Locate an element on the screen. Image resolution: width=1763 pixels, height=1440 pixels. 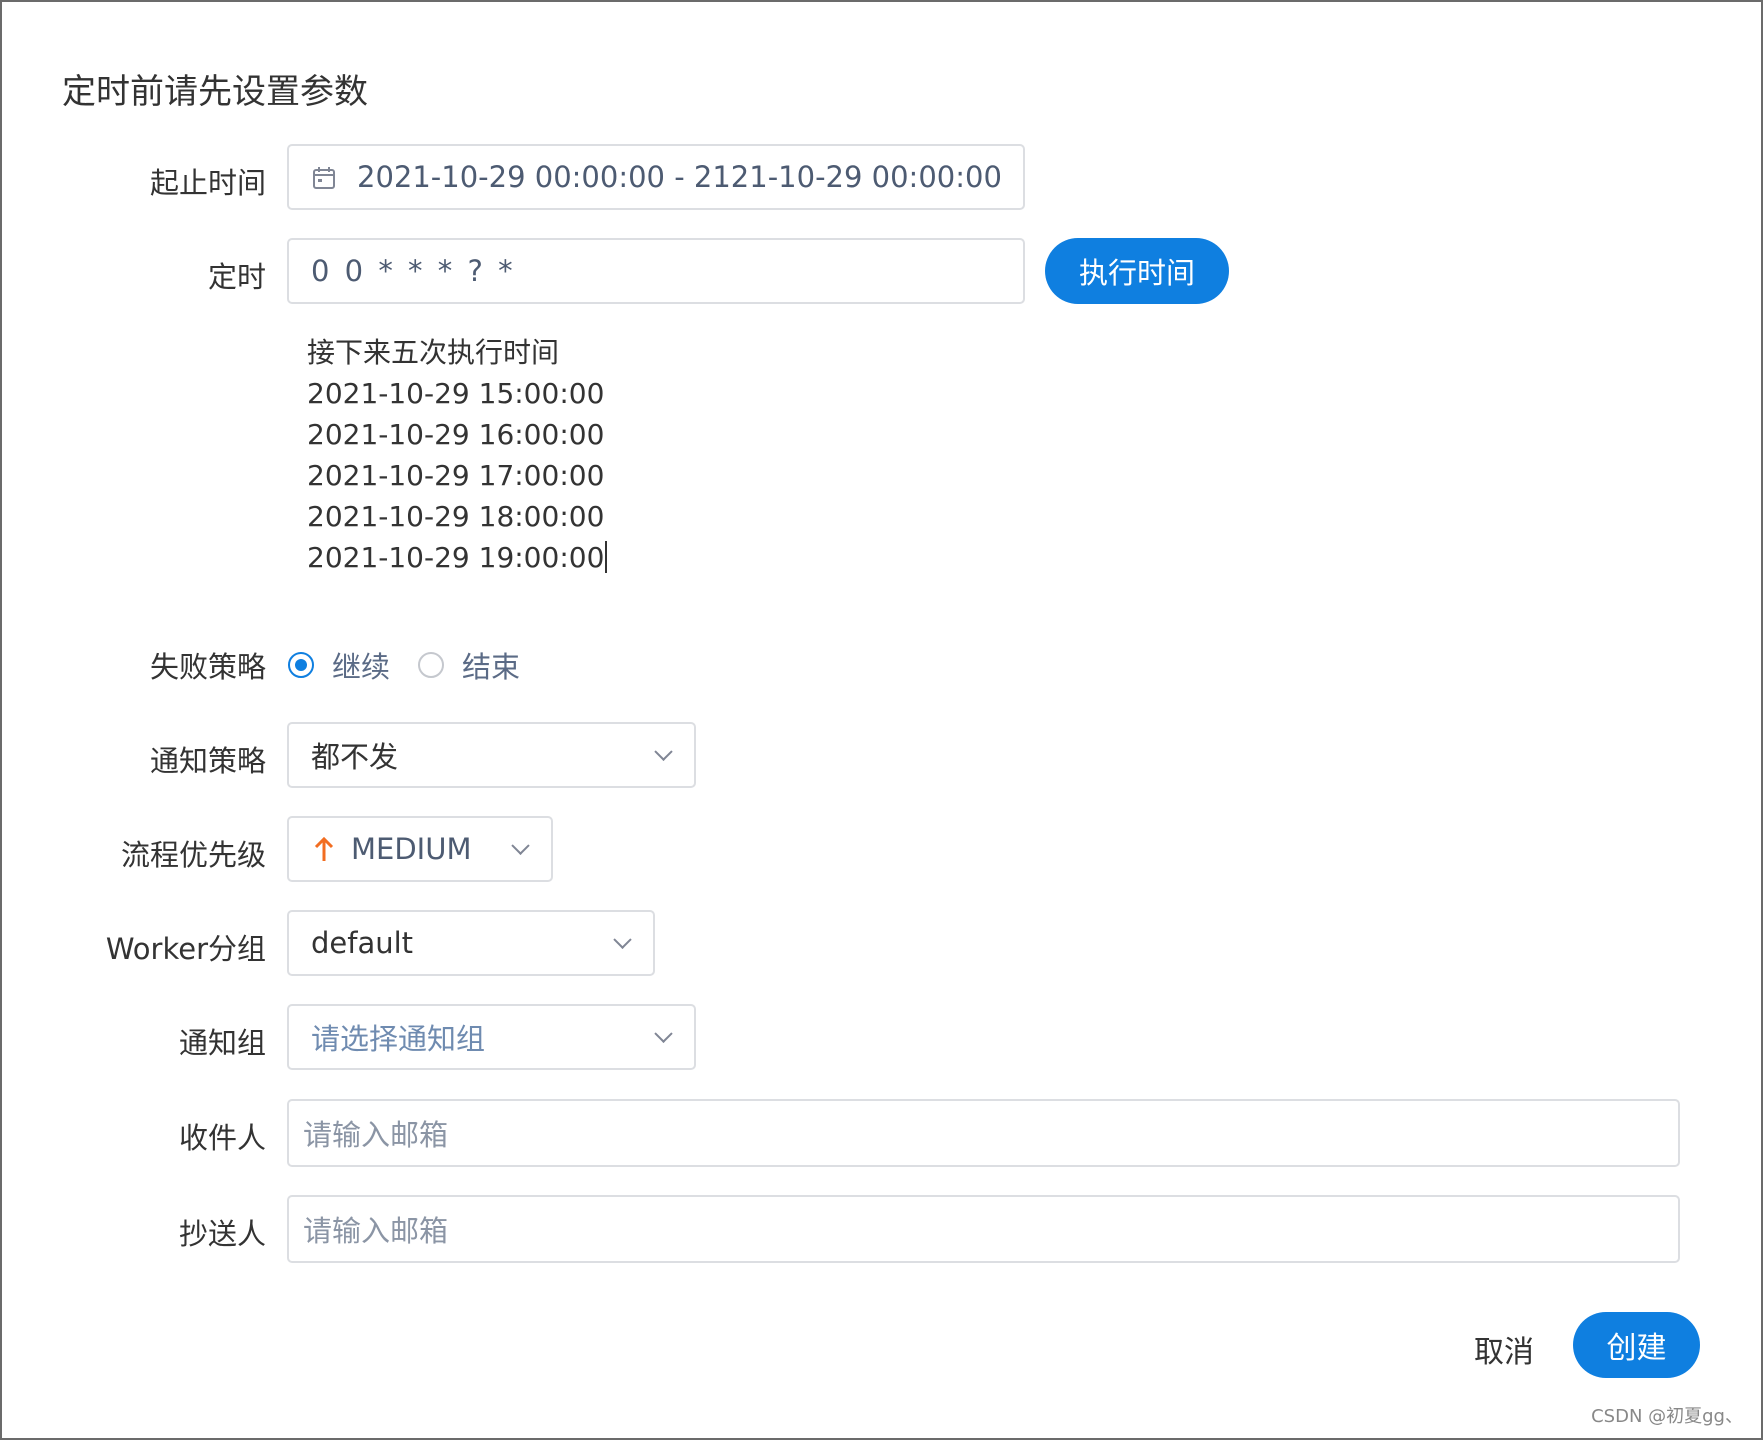
cc-label: 抄送人 is located at coordinates (222, 1234).